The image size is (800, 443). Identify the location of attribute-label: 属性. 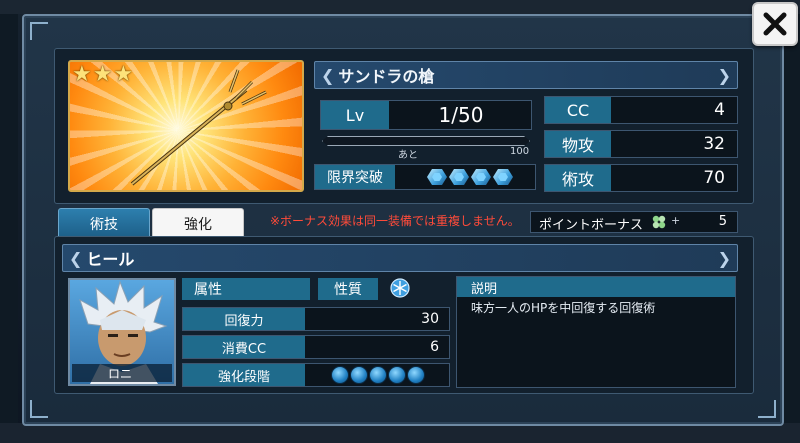
(246, 289).